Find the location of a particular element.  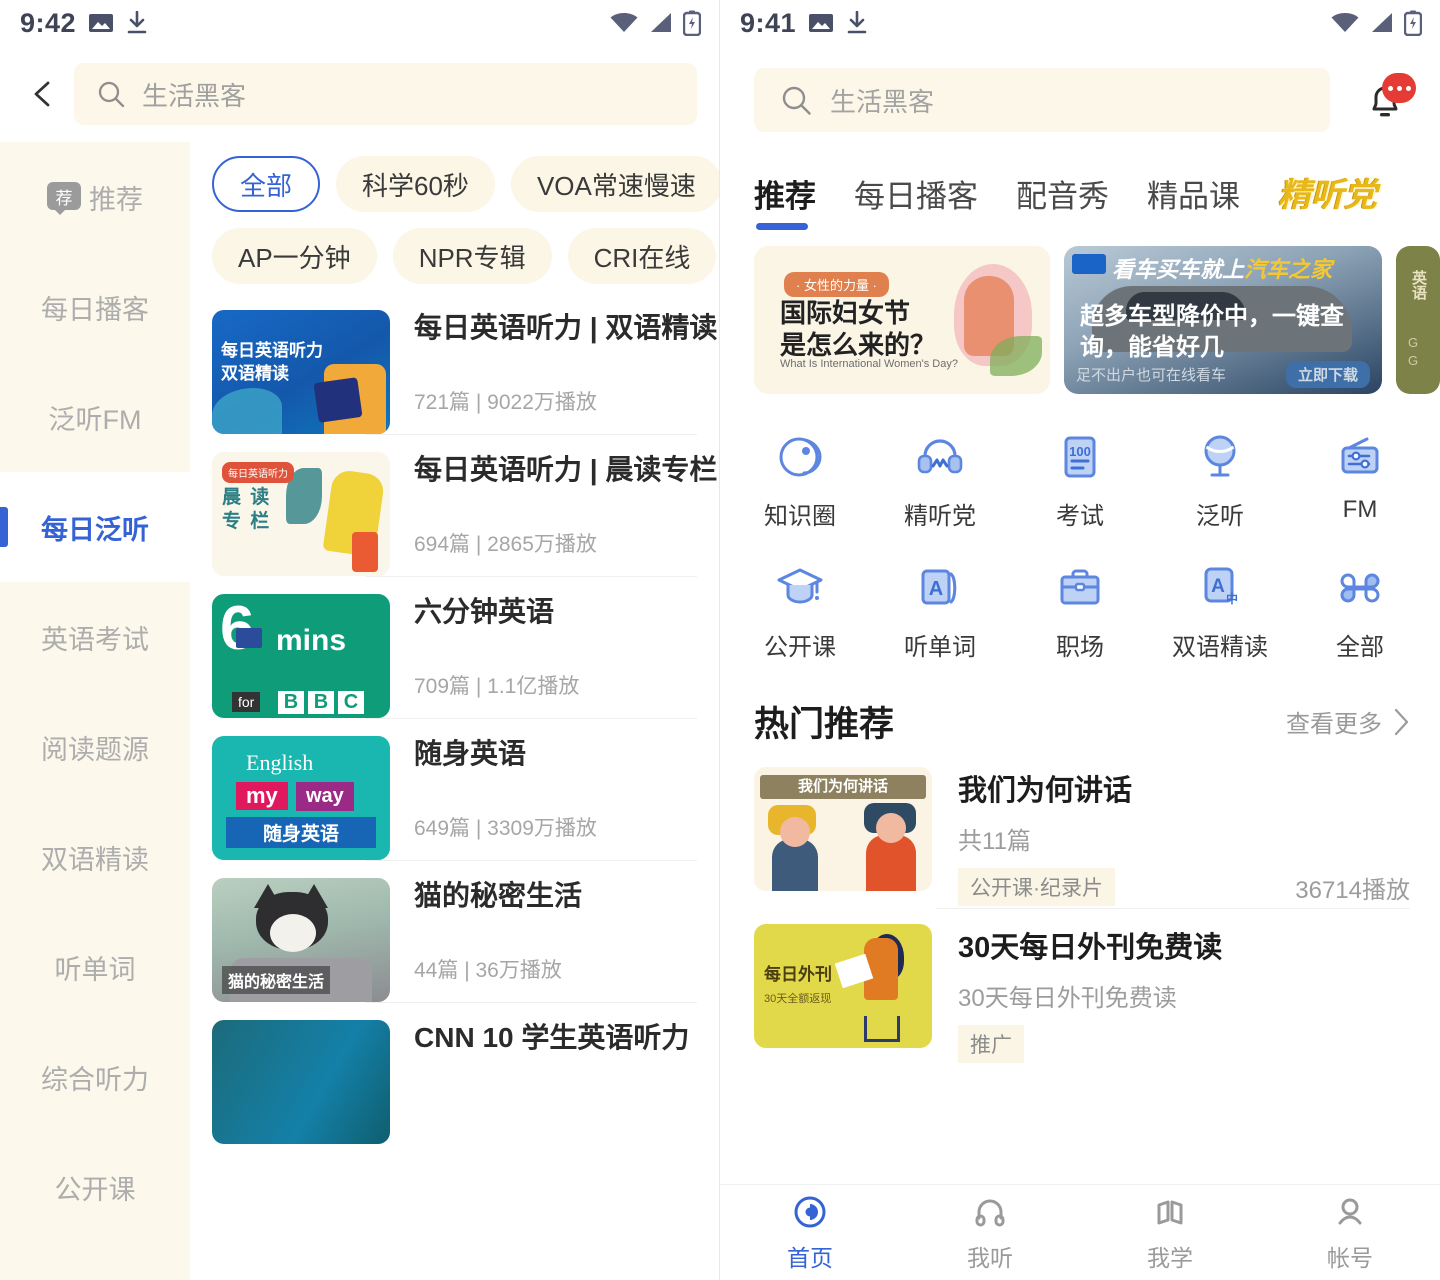

view-more-button: 查看更多 is located at coordinates (1348, 721).